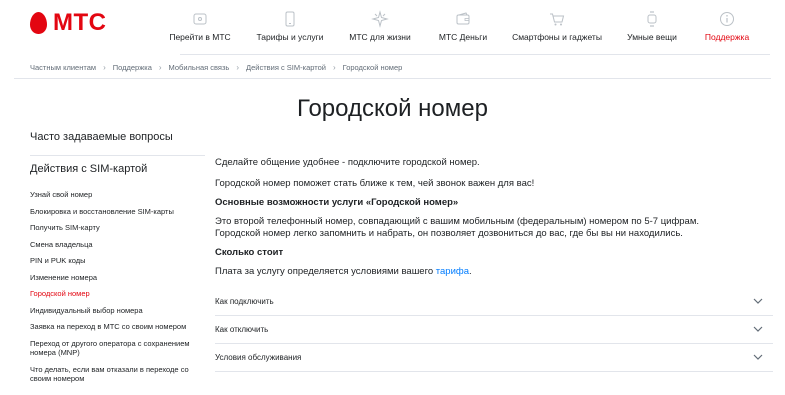 The height and width of the screenshot is (395, 785). I want to click on faq-link: Часто задаваемые вопросы, so click(101, 137).